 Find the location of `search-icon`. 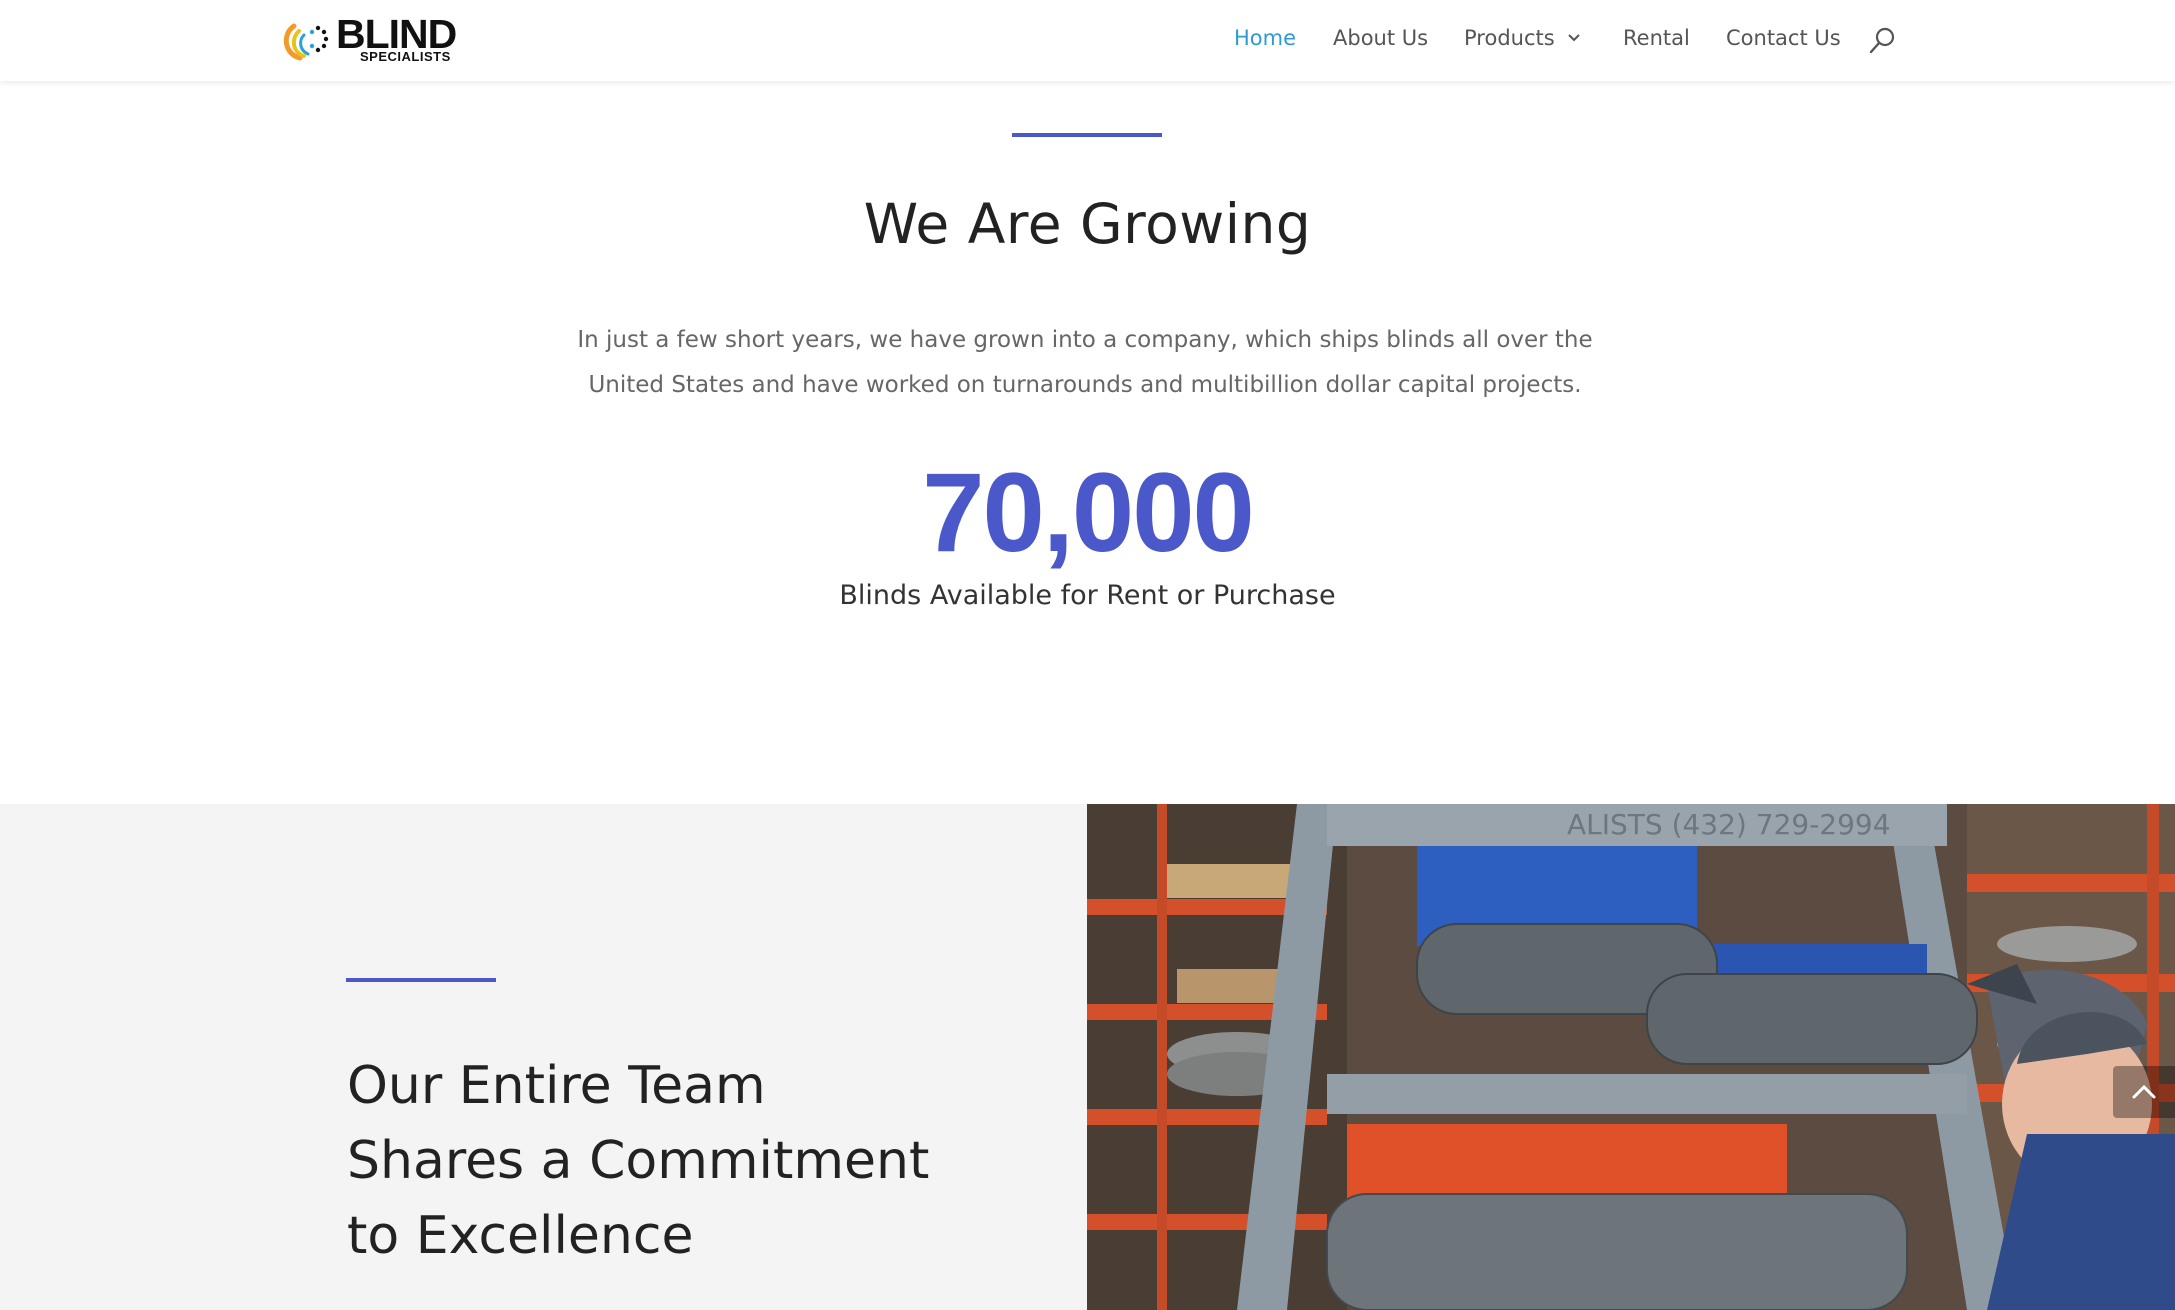

search-icon is located at coordinates (1882, 40).